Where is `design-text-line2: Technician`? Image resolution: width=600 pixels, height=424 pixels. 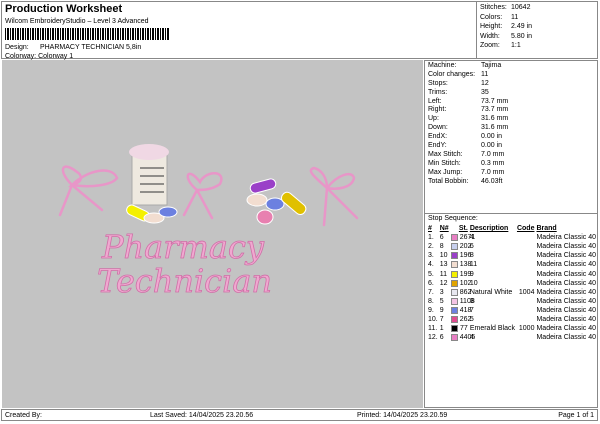
design-text-line2: Technician is located at coordinates (184, 281).